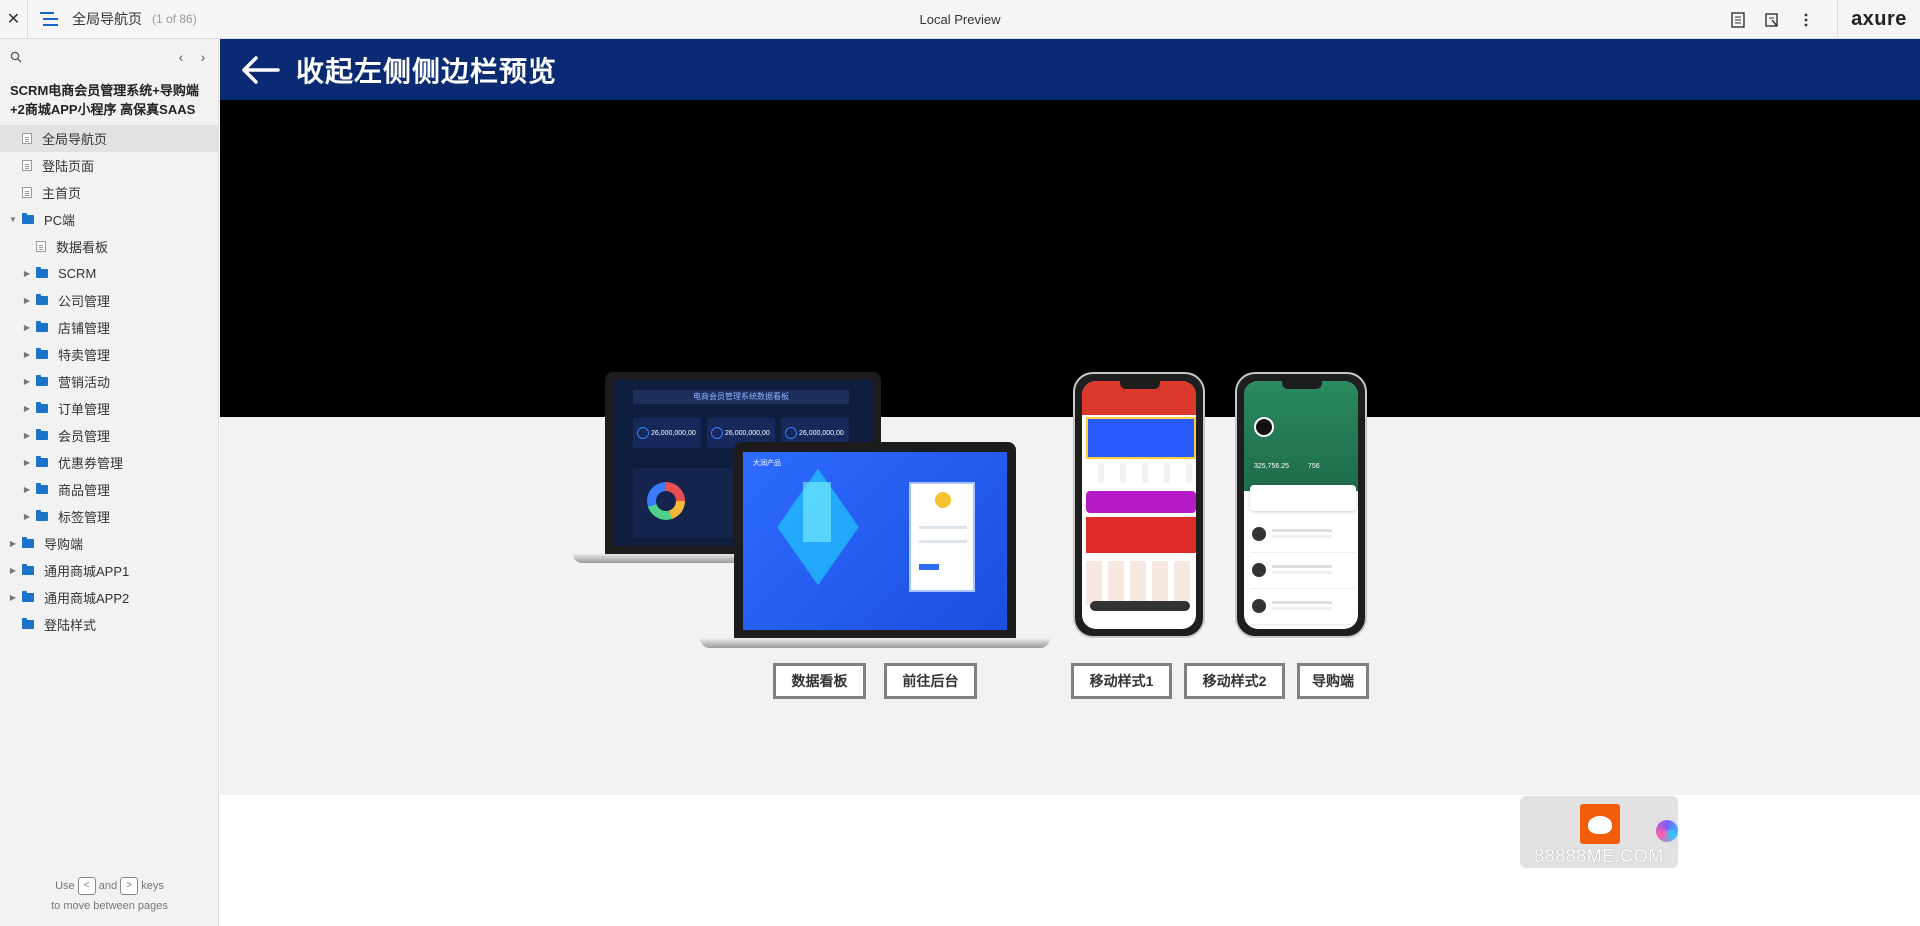 Image resolution: width=1920 pixels, height=926 pixels. Describe the element at coordinates (1234, 681) in the screenshot. I see `mobile-style2-button: 移动样式2` at that location.